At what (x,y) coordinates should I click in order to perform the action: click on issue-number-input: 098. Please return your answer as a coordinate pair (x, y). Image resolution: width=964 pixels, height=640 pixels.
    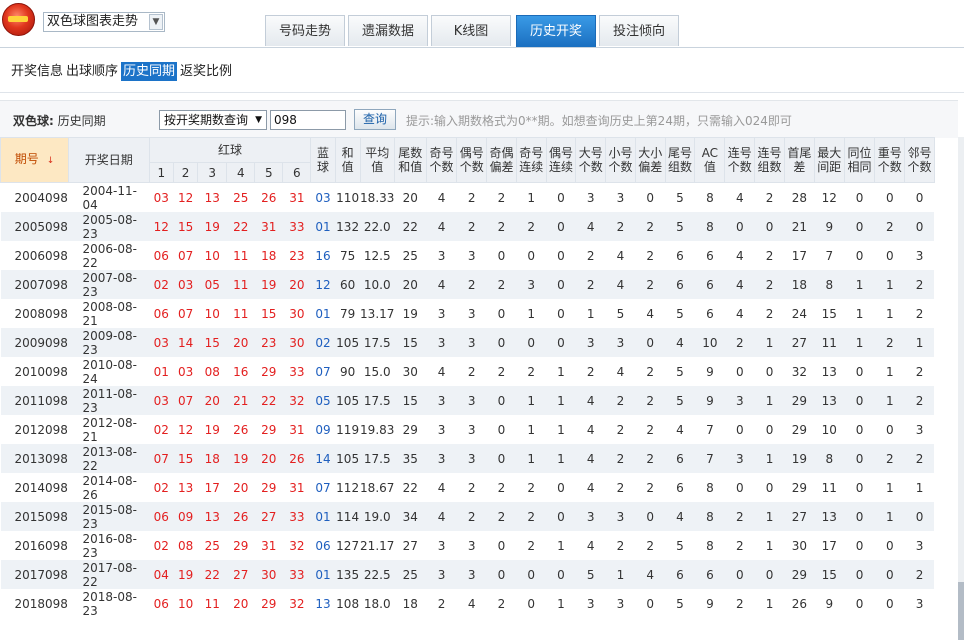
    Looking at the image, I should click on (308, 120).